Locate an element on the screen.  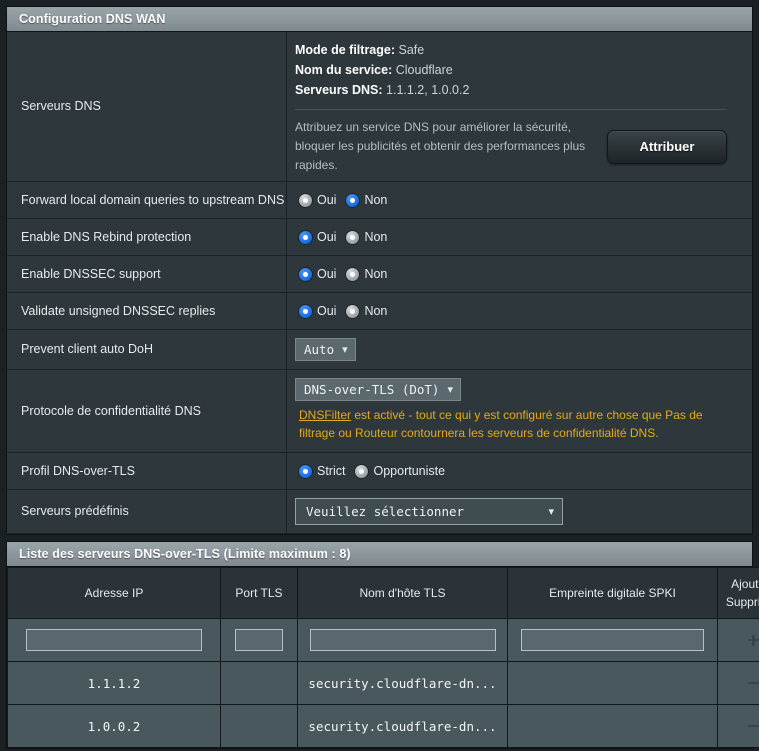
cell-predefined-servers: Veuillez sélectionner ▾ is located at coordinates (520, 512).